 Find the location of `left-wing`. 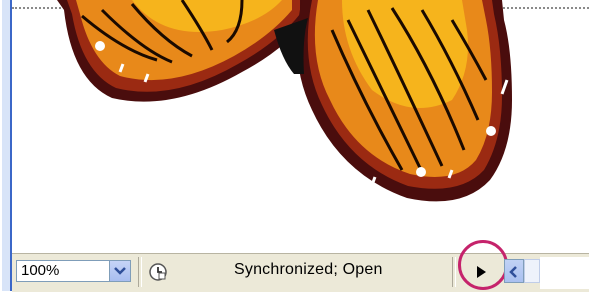

left-wing is located at coordinates (182, 51).